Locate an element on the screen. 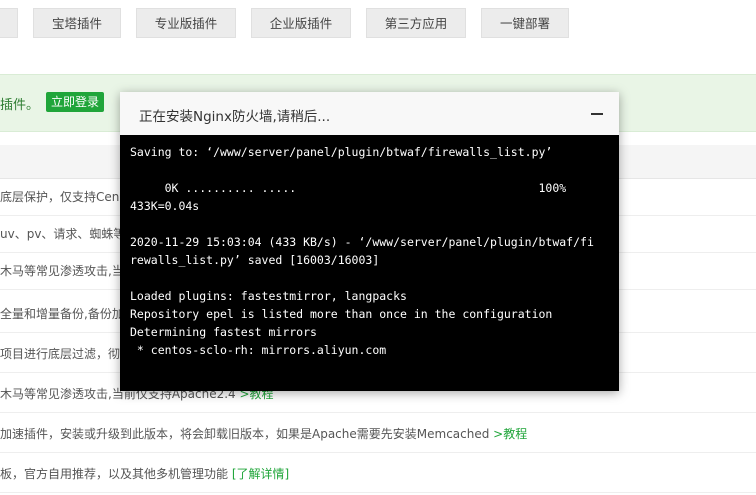 This screenshot has width=756, height=495. tab-third-party-apps: 第三方应用 is located at coordinates (416, 23).